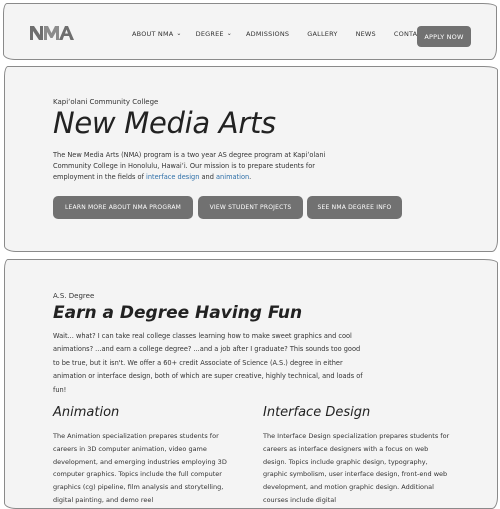  I want to click on learn-more-button: LEARN MORE ABOUT NMA PROGRAM, so click(123, 207).